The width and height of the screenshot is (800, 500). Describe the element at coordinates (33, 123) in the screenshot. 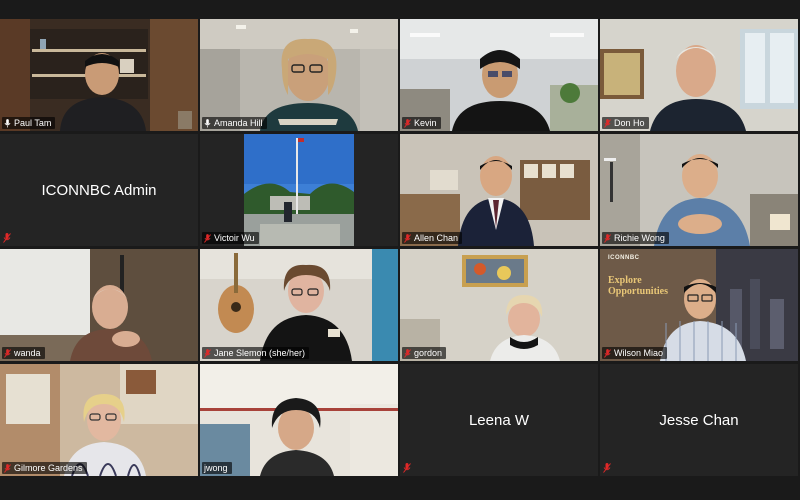

I see `participant-name: Paul Tam` at that location.